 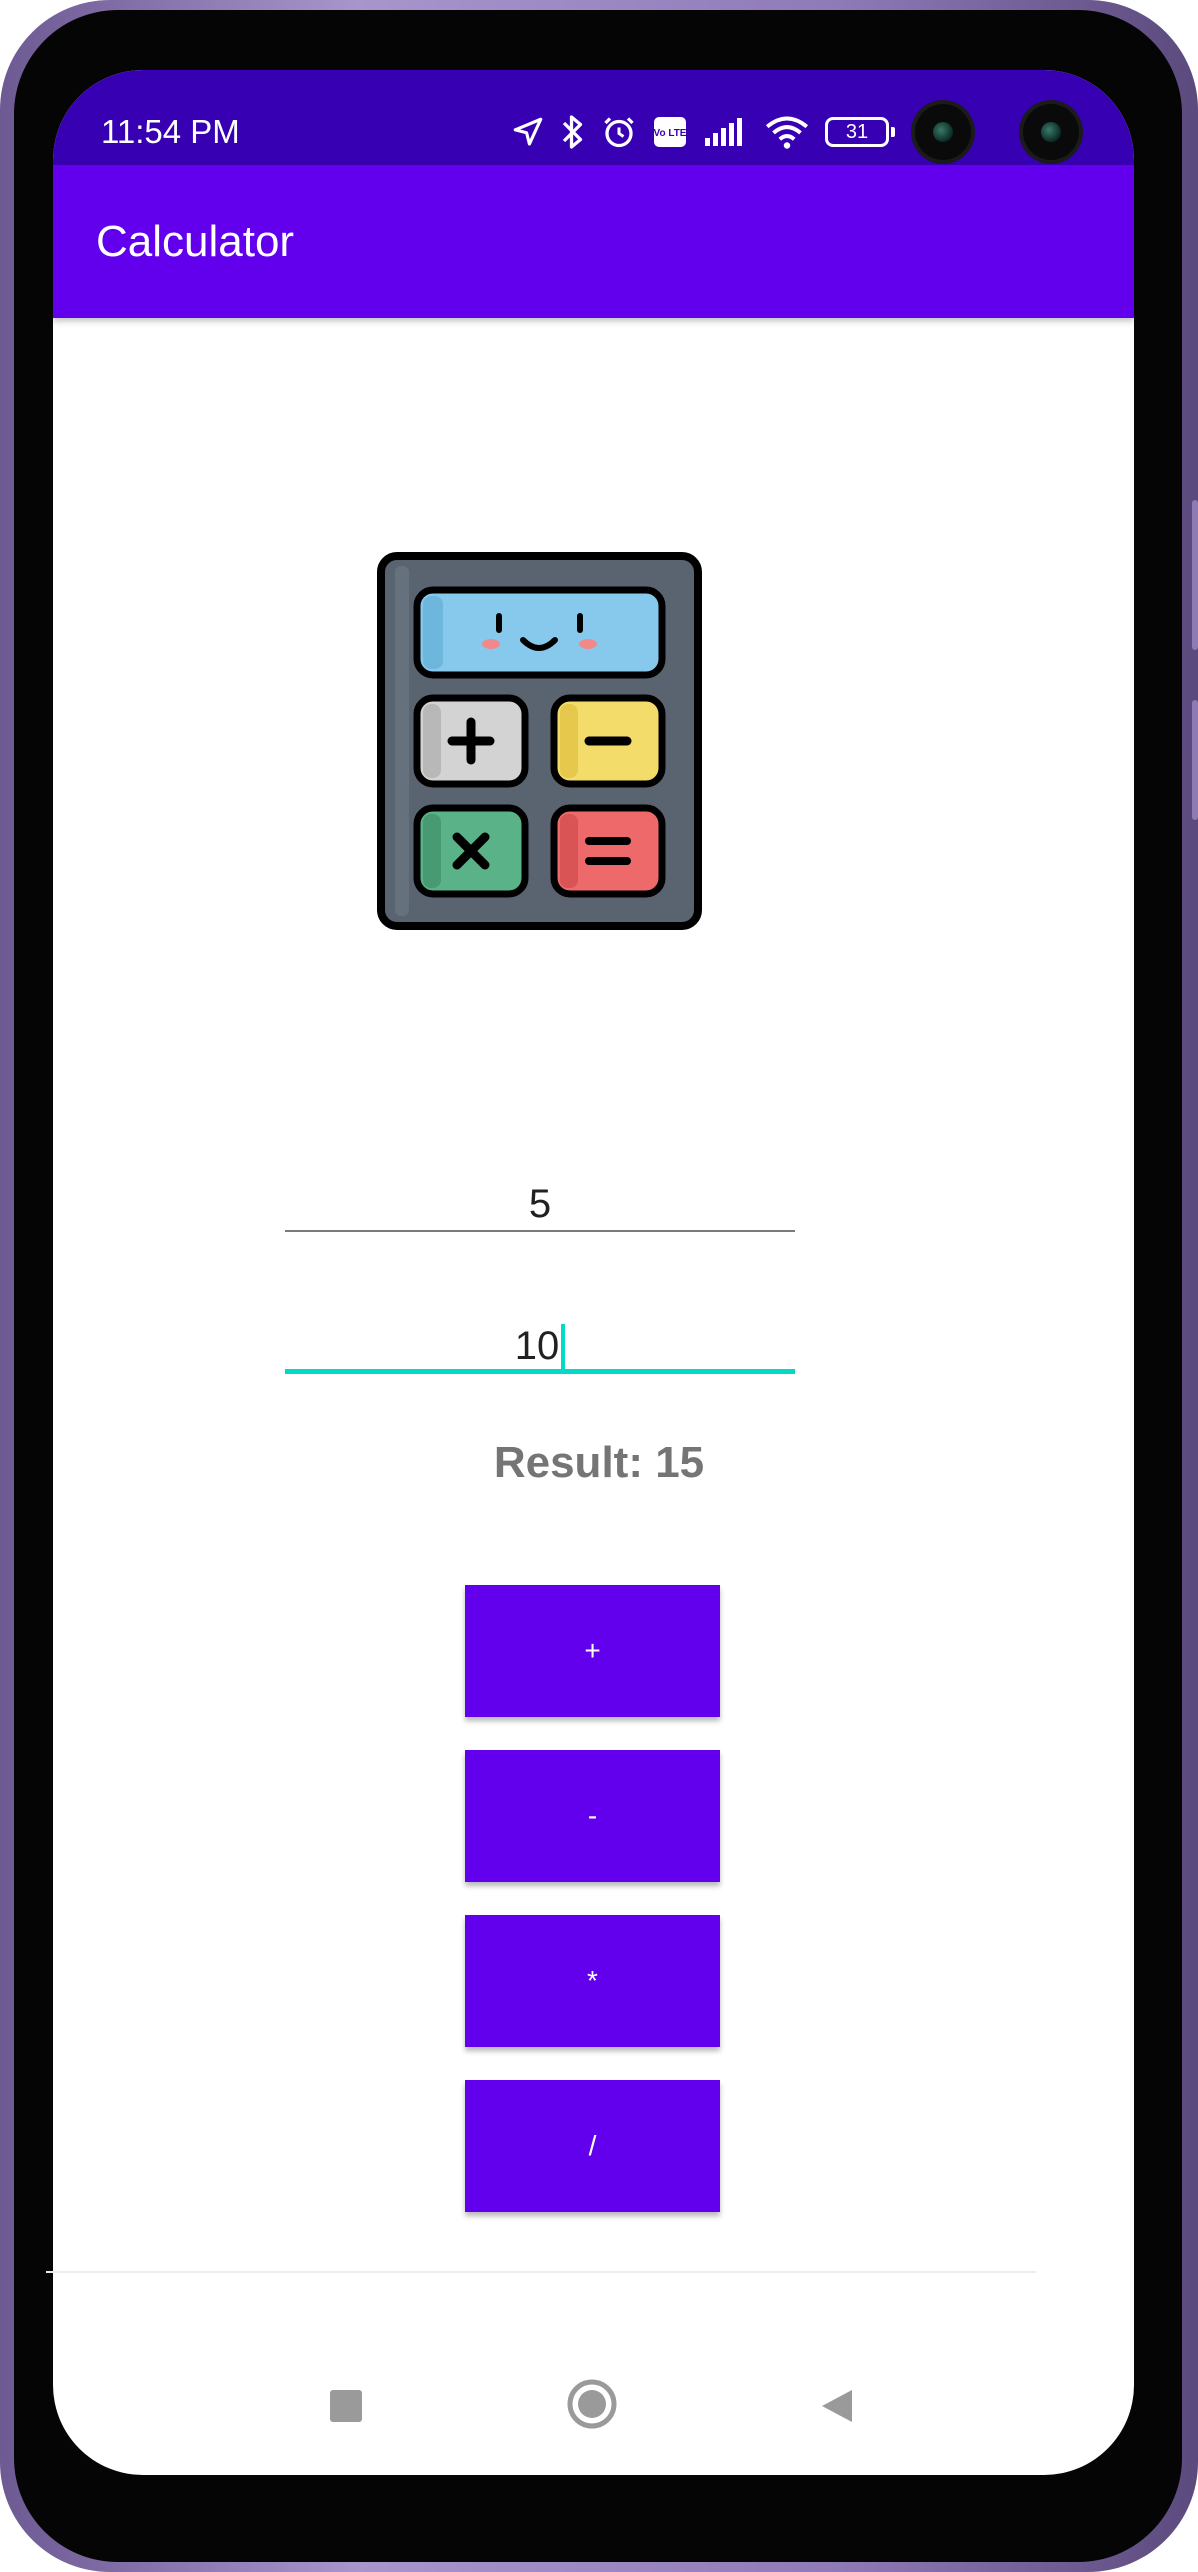 What do you see at coordinates (592, 2404) in the screenshot?
I see `home-circle-icon` at bounding box center [592, 2404].